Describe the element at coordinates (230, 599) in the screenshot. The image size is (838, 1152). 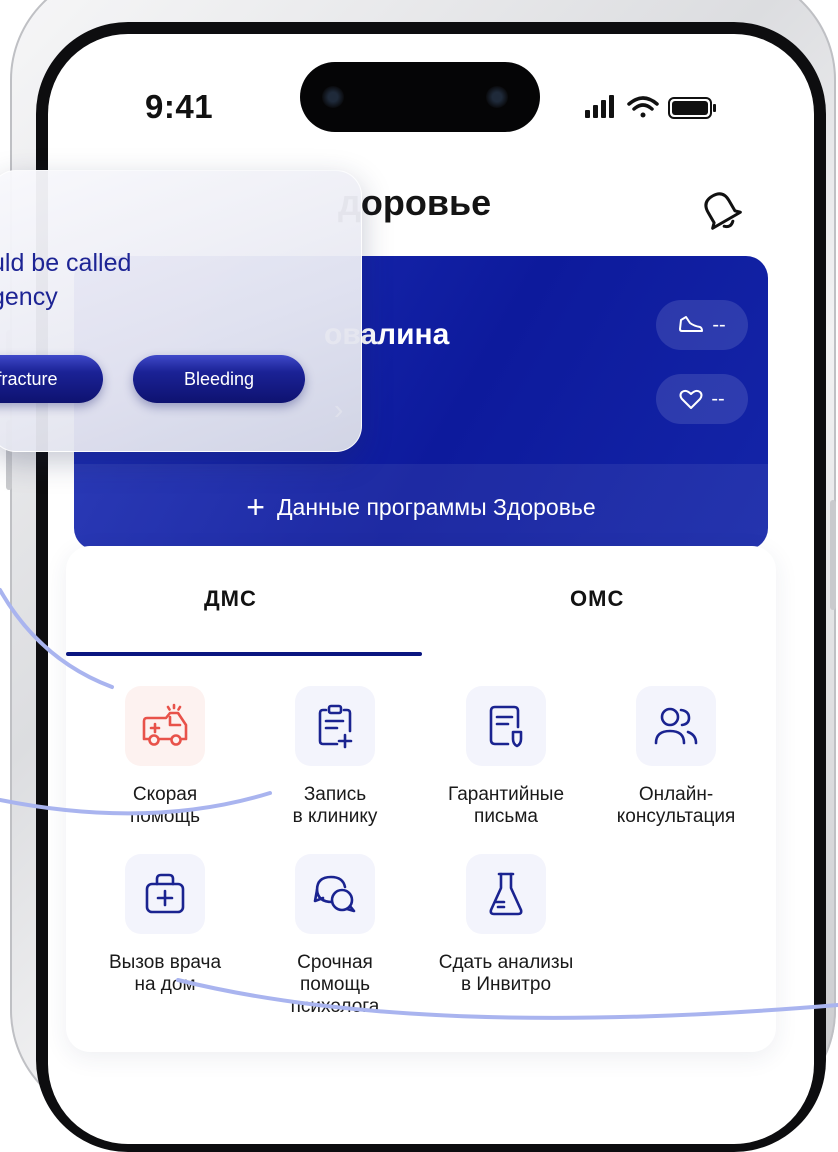
I see `tab-dms: ДМС` at that location.